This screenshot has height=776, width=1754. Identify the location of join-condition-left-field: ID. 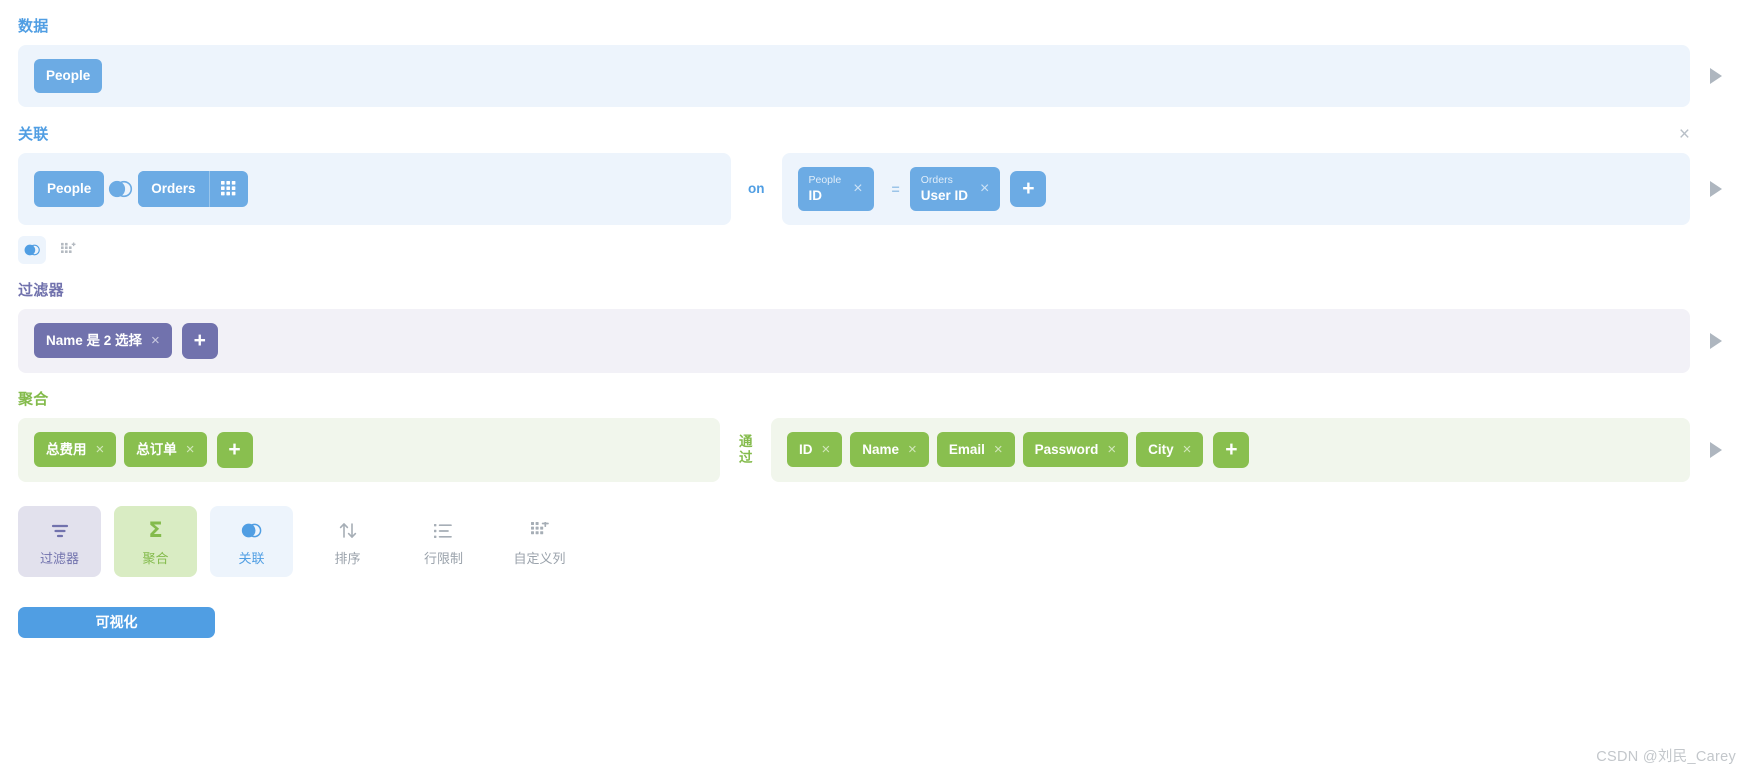
(815, 196).